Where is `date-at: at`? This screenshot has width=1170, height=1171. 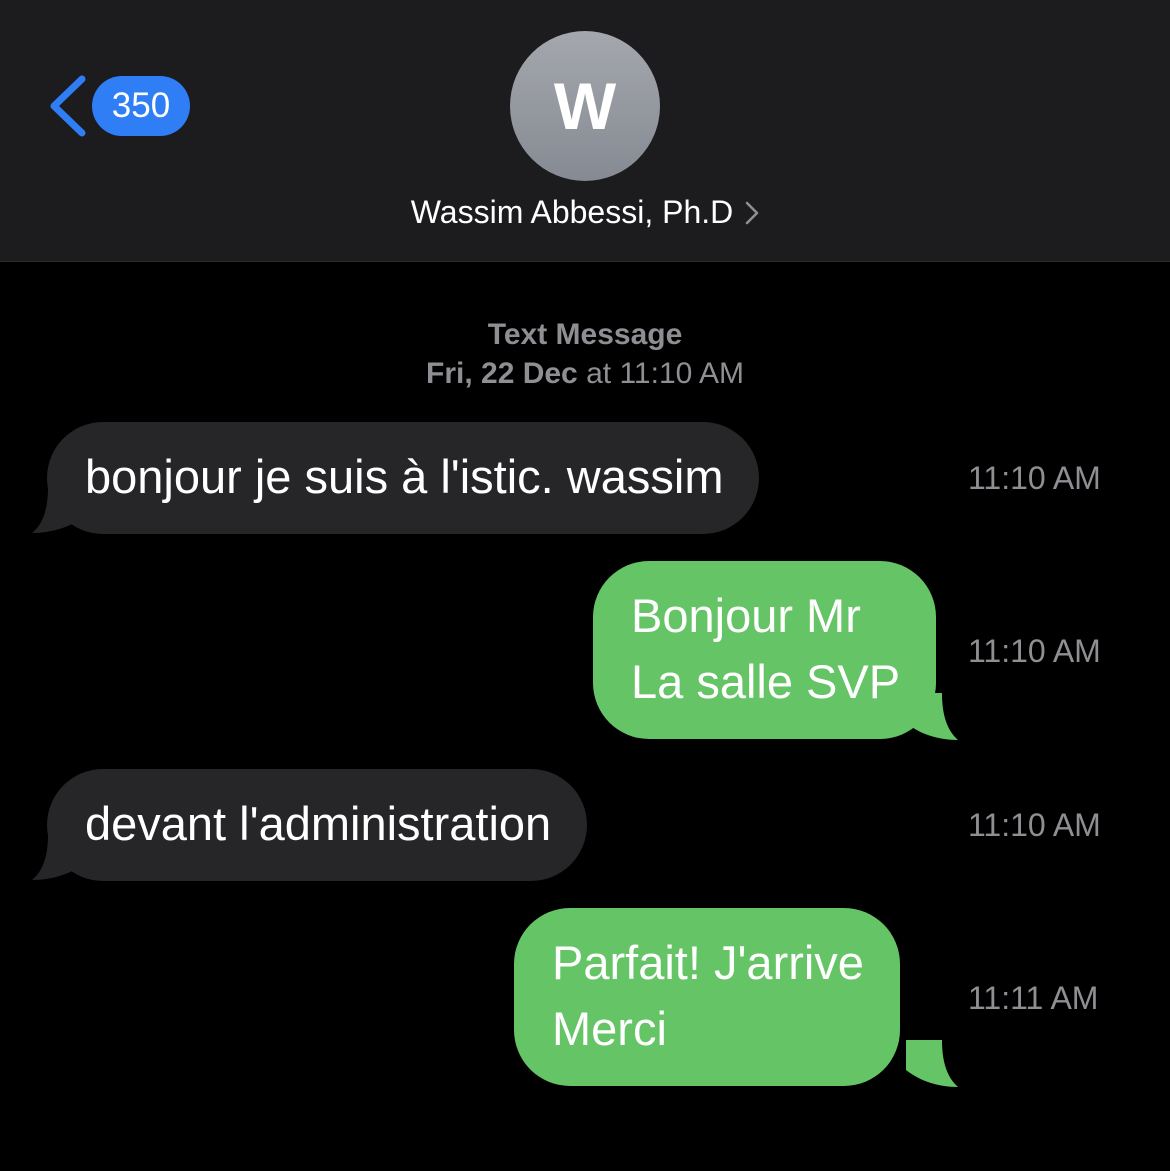 date-at: at is located at coordinates (599, 373).